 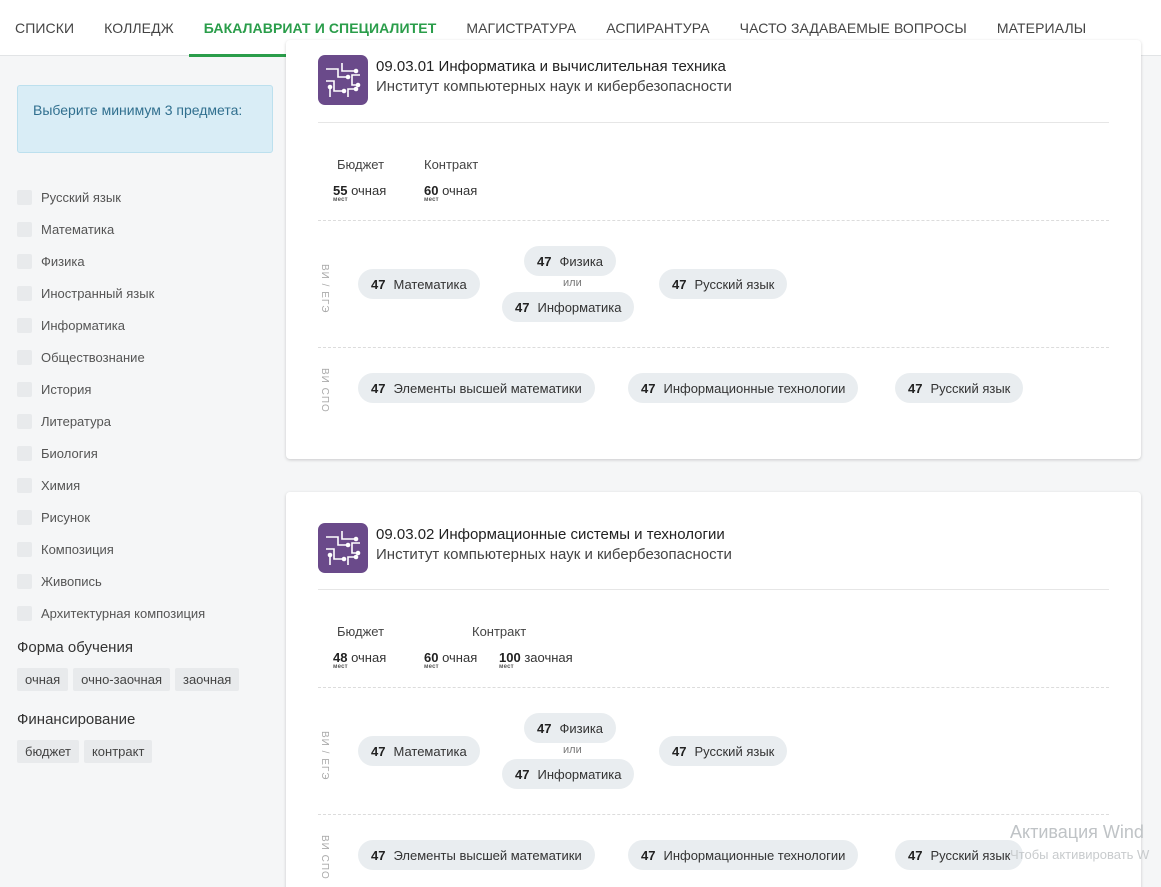 What do you see at coordinates (63, 261) in the screenshot?
I see `subject-label: Физика` at bounding box center [63, 261].